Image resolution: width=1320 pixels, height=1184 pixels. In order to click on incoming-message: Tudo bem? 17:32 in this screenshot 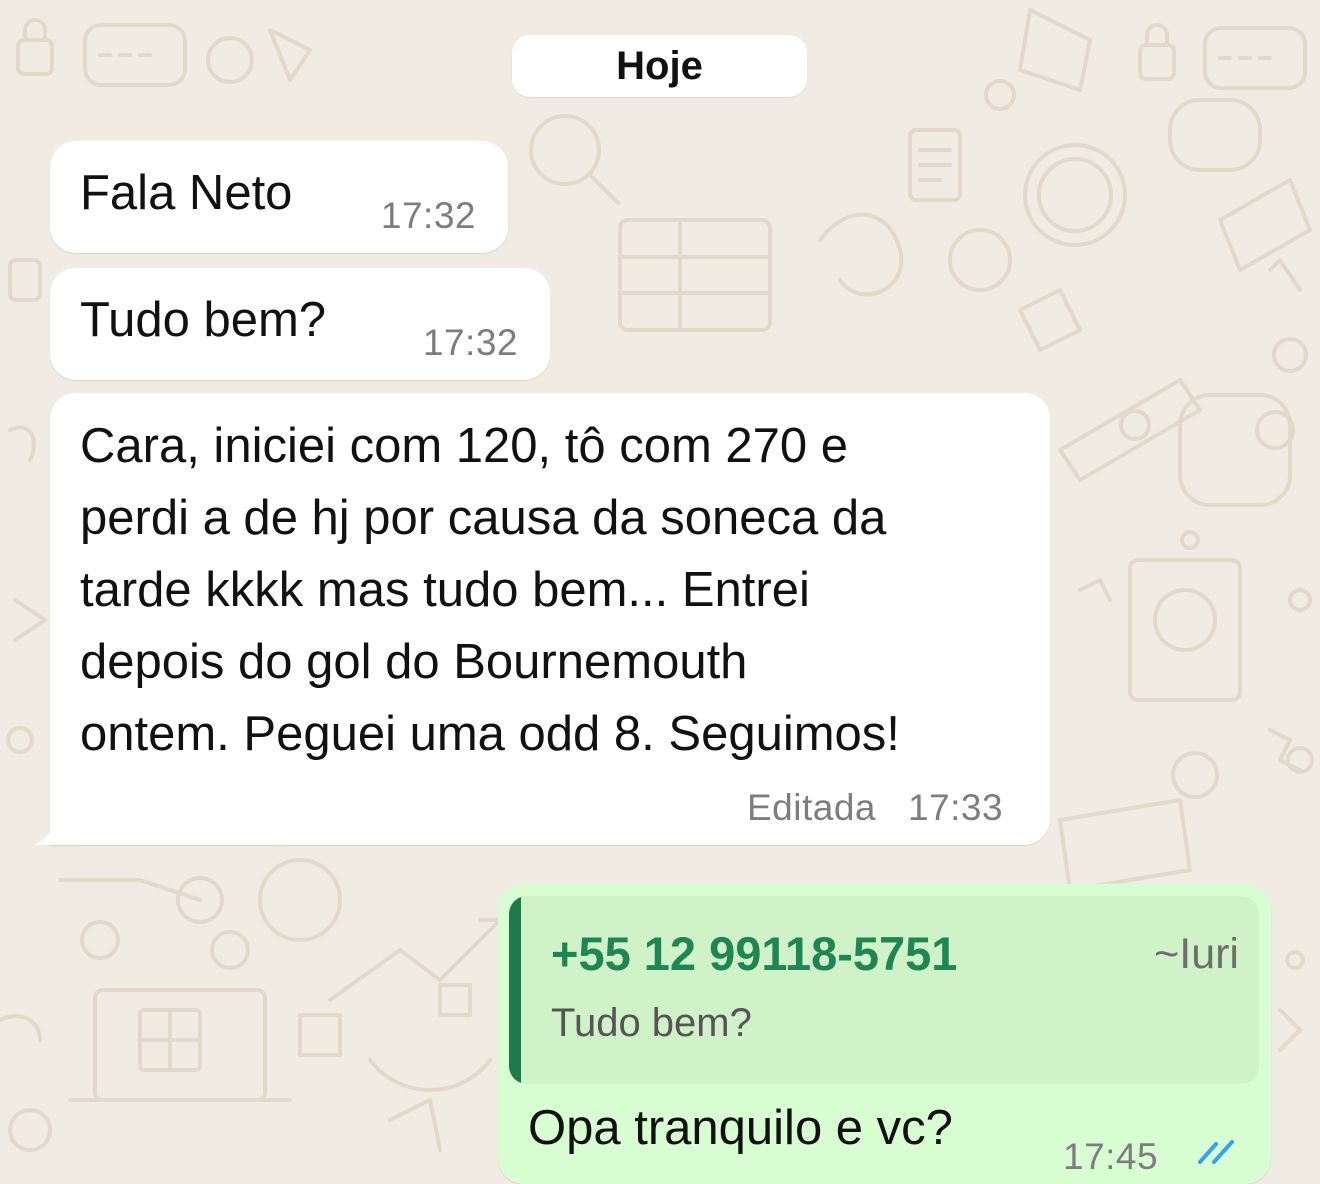, I will do `click(300, 324)`.